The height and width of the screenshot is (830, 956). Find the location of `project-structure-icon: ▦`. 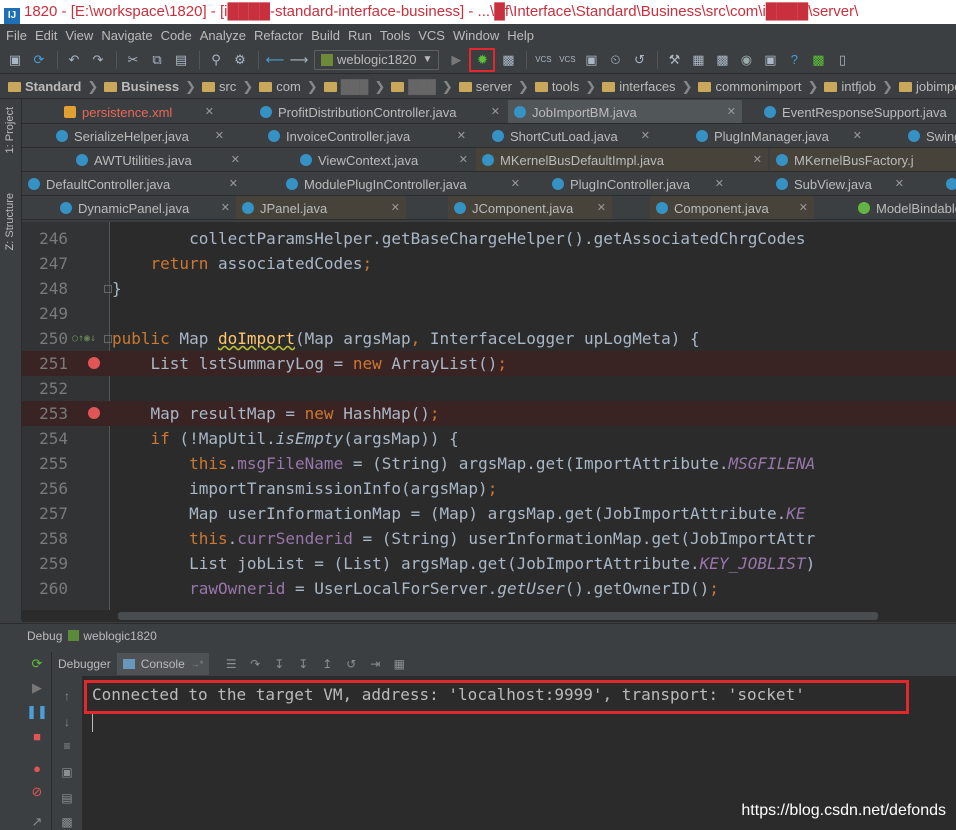

project-structure-icon: ▦ is located at coordinates (698, 60).